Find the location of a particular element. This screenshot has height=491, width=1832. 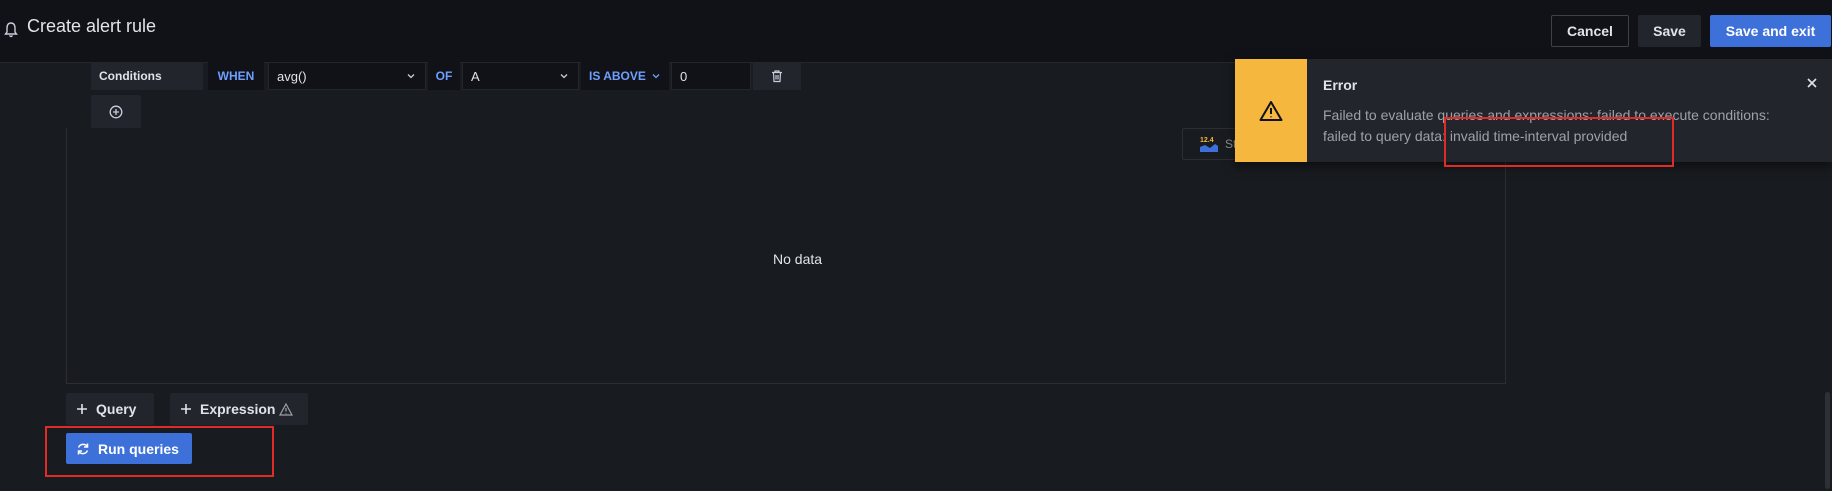

reducer-select: avg() is located at coordinates (347, 76).